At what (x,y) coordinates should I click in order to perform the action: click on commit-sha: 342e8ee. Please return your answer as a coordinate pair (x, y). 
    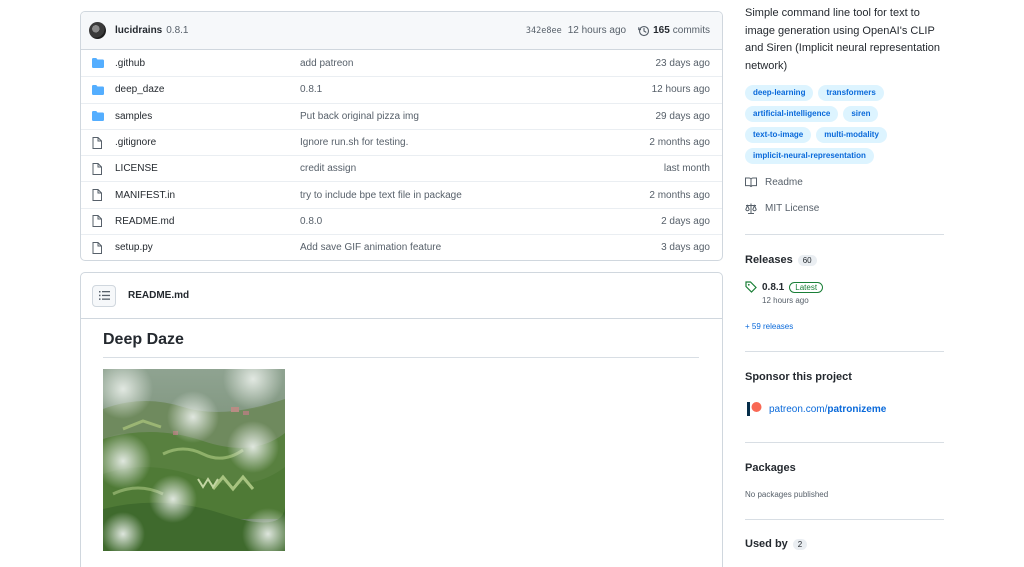
    Looking at the image, I should click on (544, 31).